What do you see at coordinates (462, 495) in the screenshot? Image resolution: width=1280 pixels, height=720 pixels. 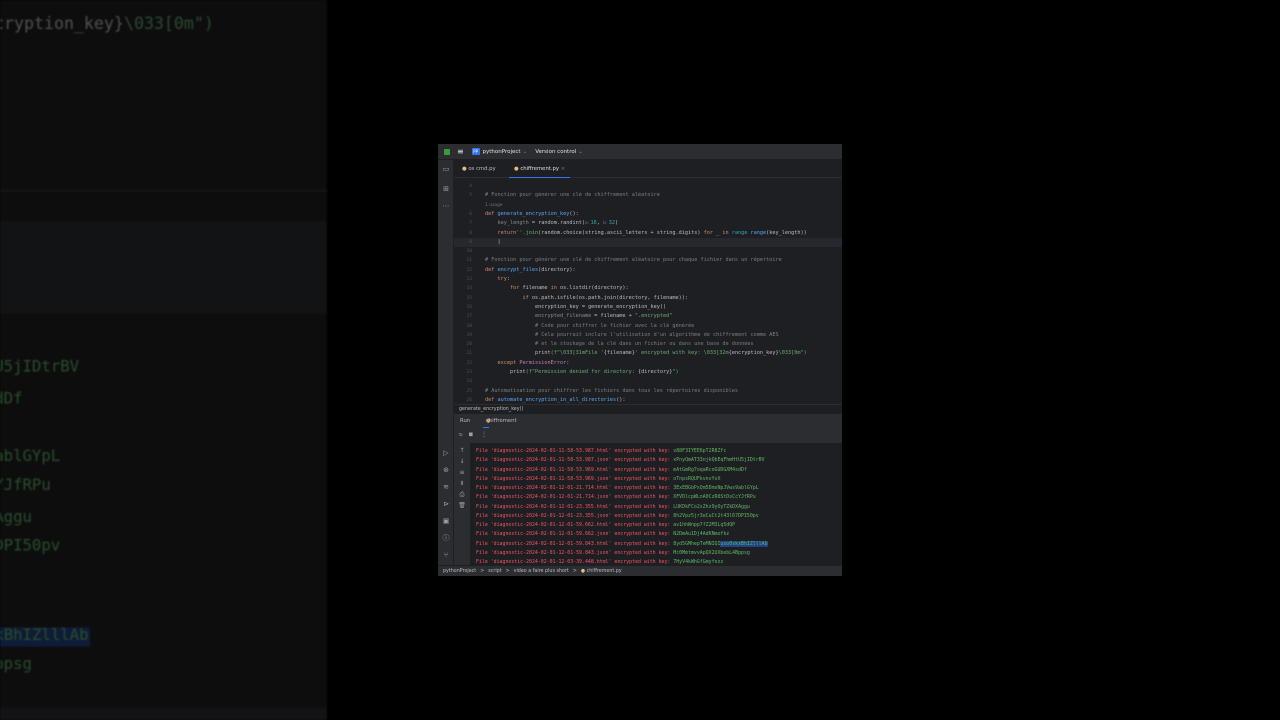 I see `print-icon: ⎙` at bounding box center [462, 495].